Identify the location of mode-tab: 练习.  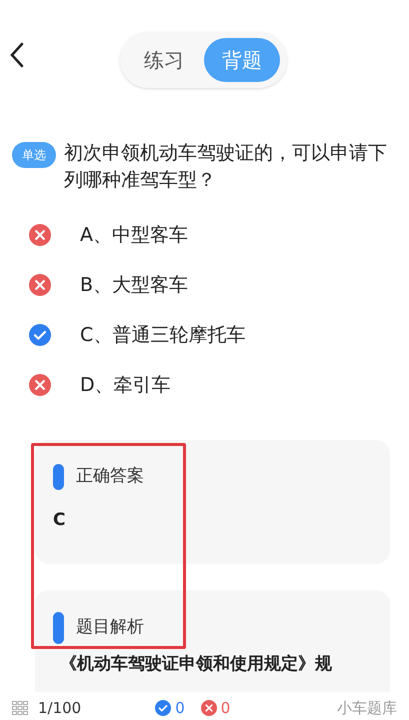
(164, 60).